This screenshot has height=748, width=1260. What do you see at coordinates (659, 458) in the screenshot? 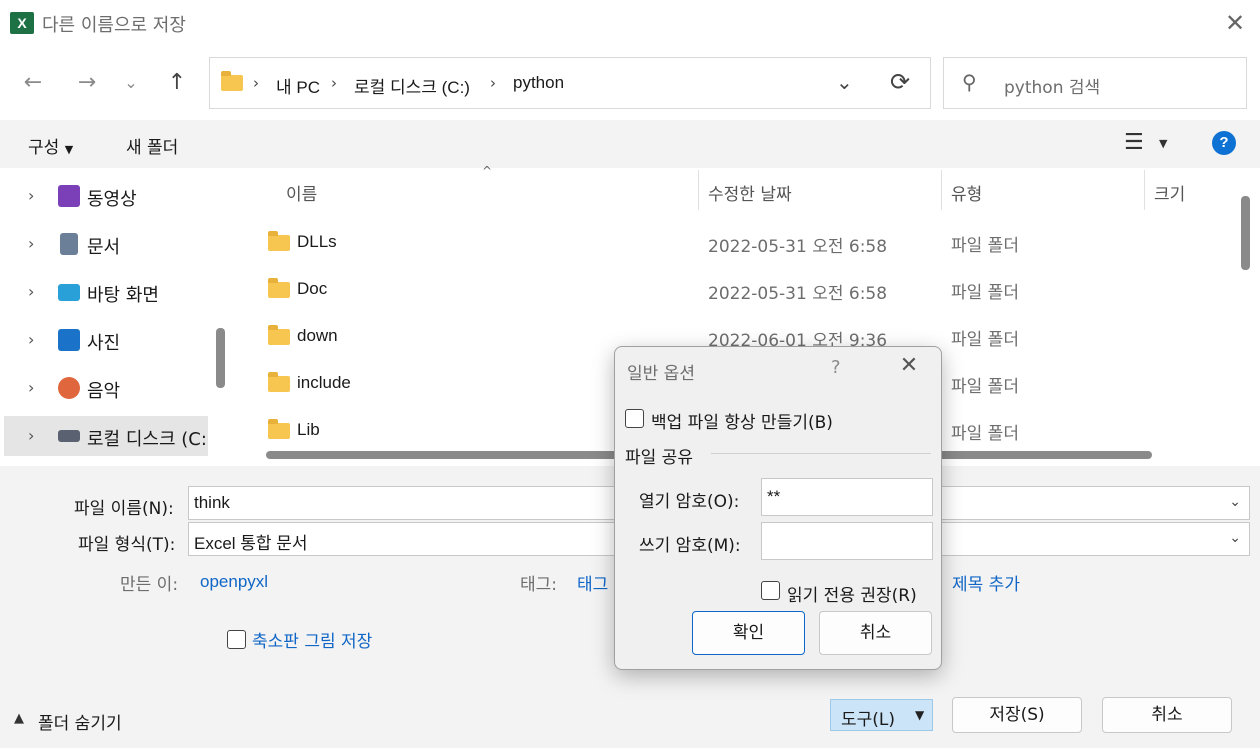
I see `file-sharing-section-label: 파일 공유` at bounding box center [659, 458].